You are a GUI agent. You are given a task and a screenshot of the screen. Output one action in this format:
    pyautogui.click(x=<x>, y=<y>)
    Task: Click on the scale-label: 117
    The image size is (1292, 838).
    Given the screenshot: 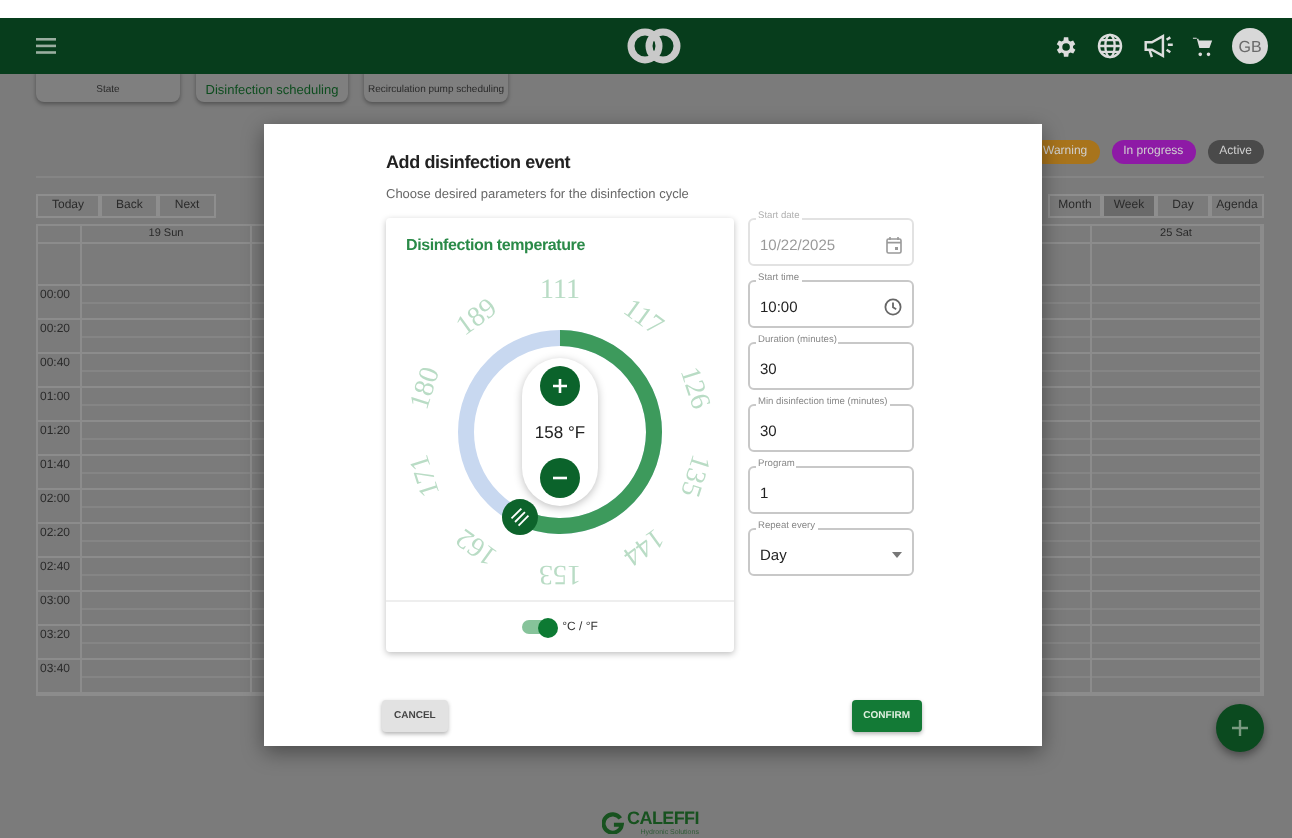 What is the action you would take?
    pyautogui.click(x=642, y=318)
    